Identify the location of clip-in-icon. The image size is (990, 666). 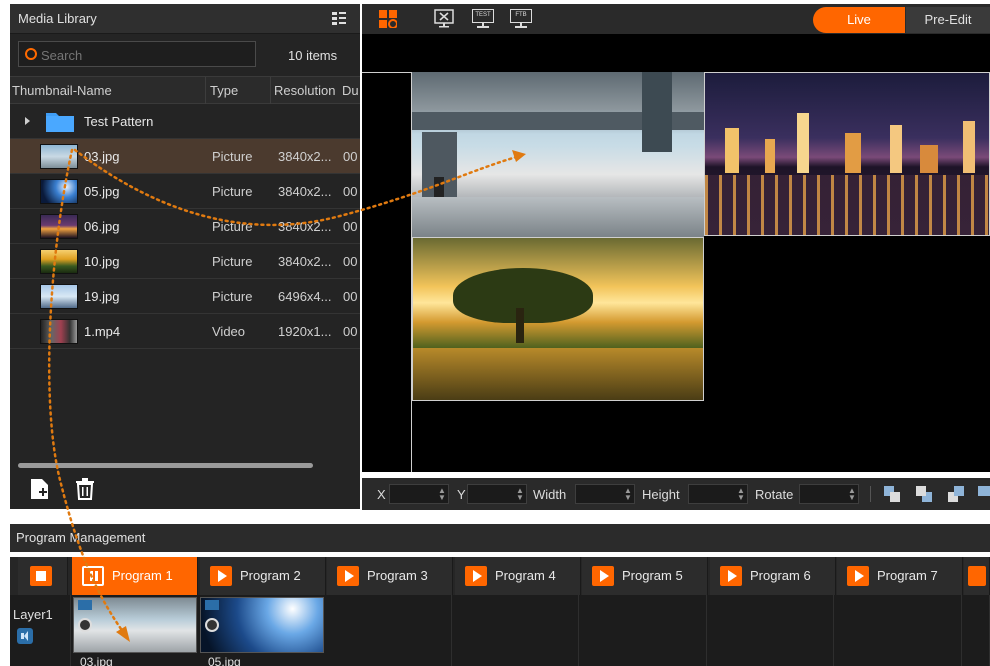
(212, 605).